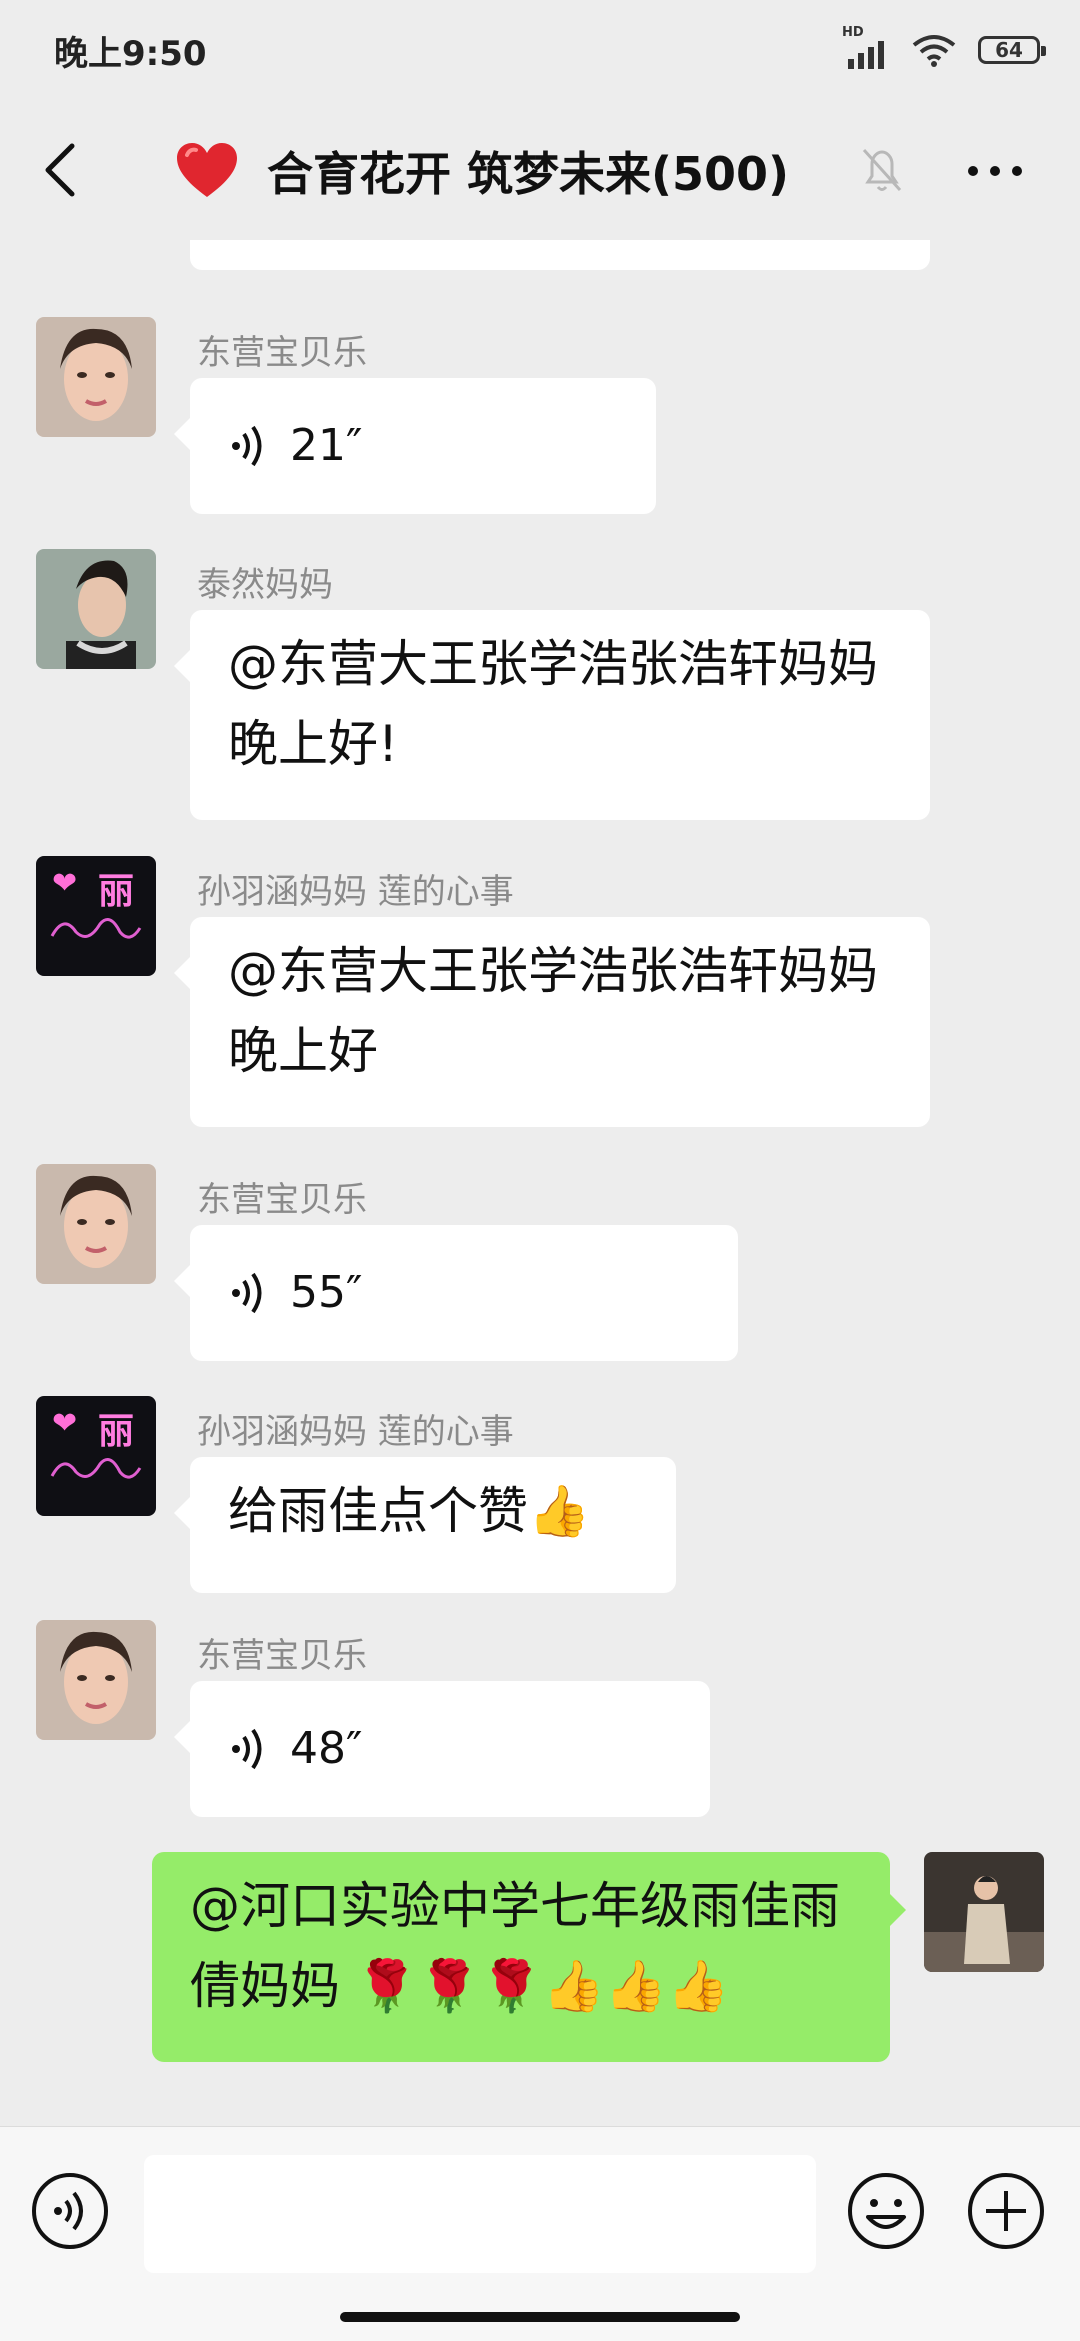 The image size is (1080, 2341). What do you see at coordinates (326, 1748) in the screenshot?
I see `voice-duration: 48″` at bounding box center [326, 1748].